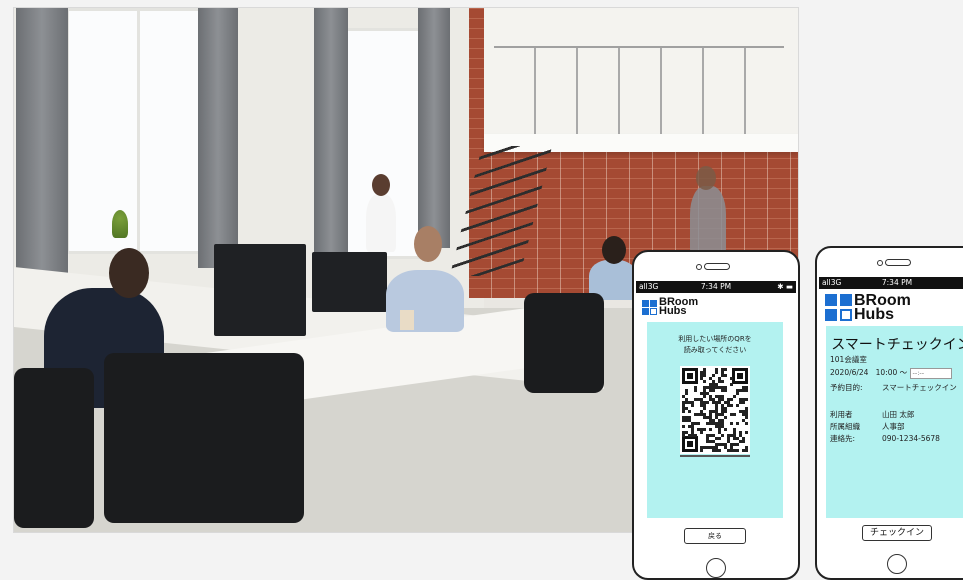 The width and height of the screenshot is (963, 580). I want to click on reservation-date: 2020/6/24, so click(849, 372).